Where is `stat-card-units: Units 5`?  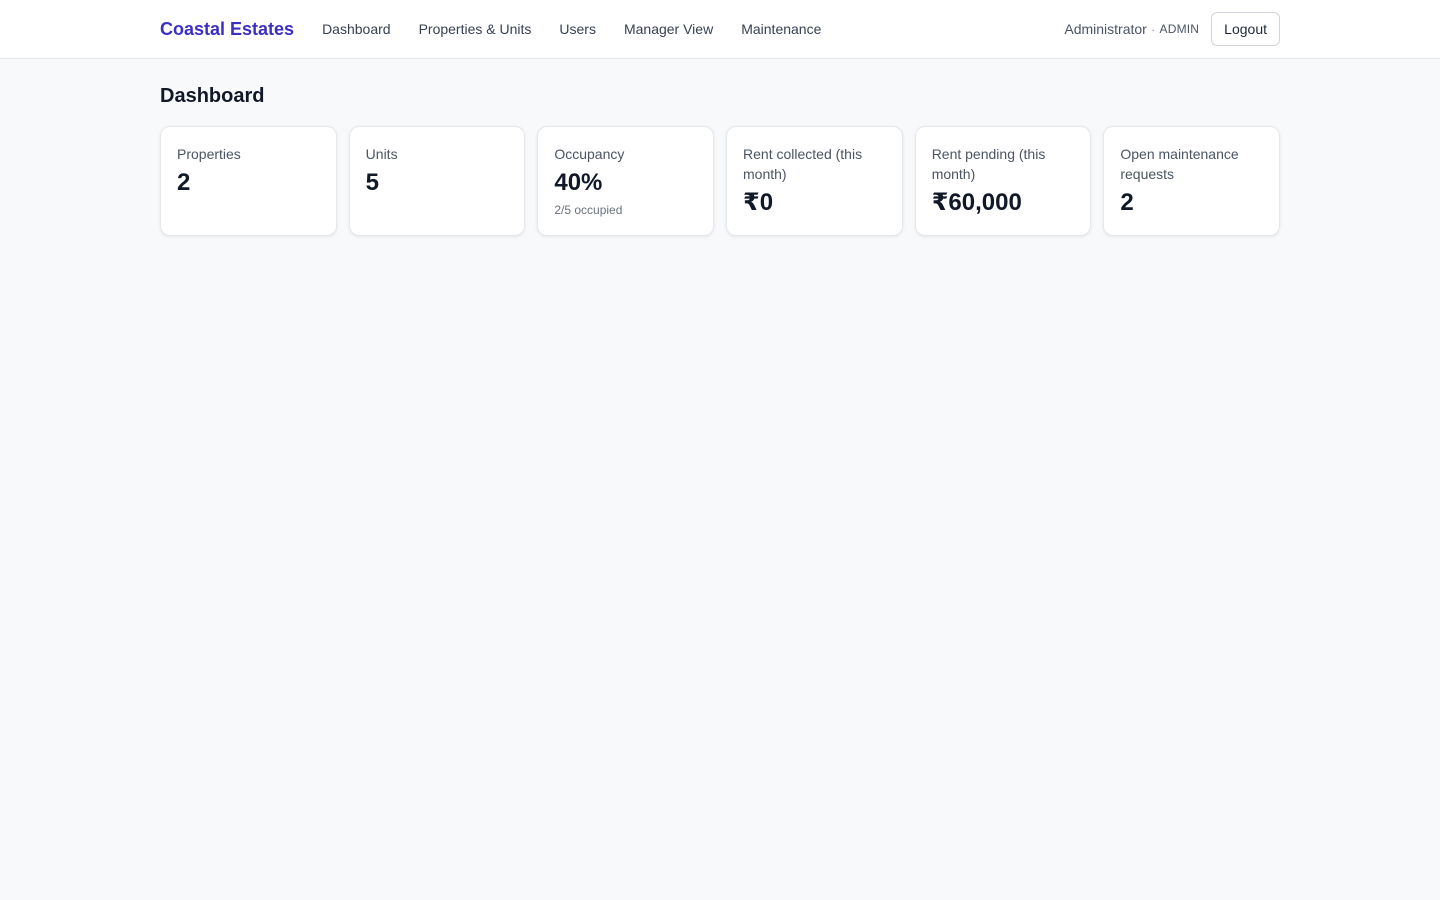
stat-card-units: Units 5 is located at coordinates (437, 181).